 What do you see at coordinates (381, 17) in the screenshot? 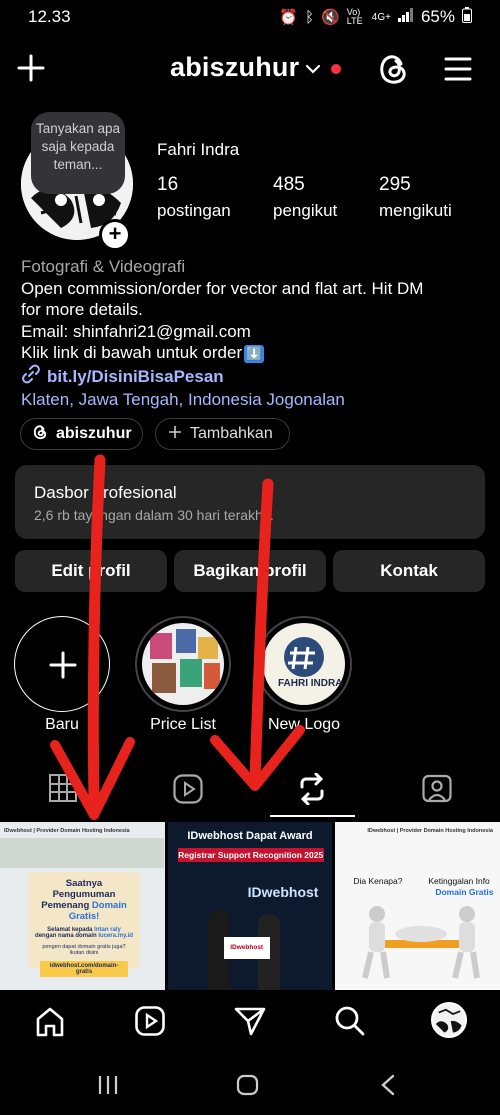
I see `network-label: 4G+` at bounding box center [381, 17].